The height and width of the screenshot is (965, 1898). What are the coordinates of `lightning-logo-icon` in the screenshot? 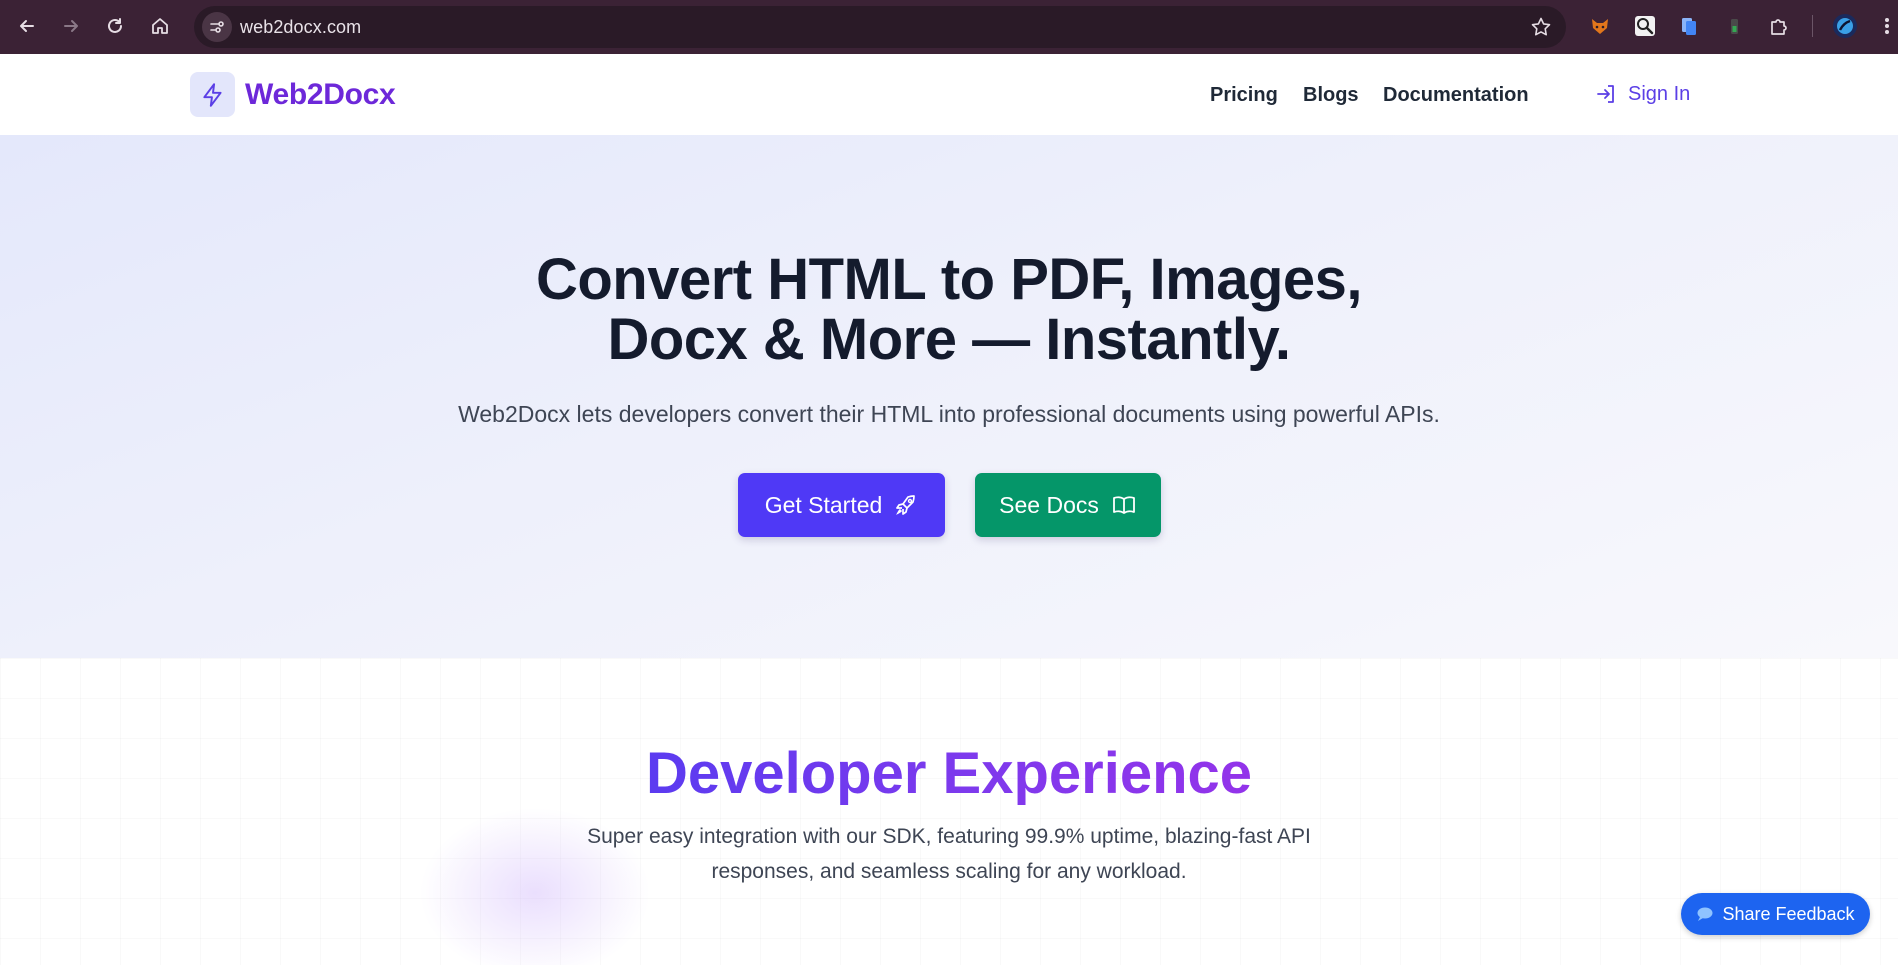 It's located at (212, 94).